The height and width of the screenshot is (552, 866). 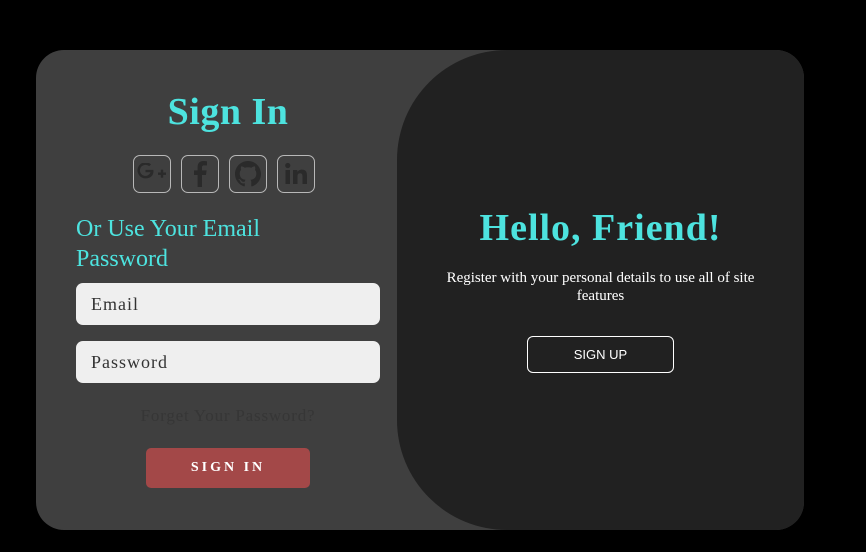 I want to click on github-icon, so click(x=248, y=174).